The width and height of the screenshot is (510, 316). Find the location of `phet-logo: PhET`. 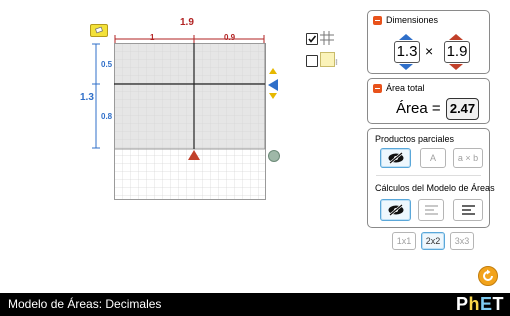

phet-logo: PhET is located at coordinates (480, 304).